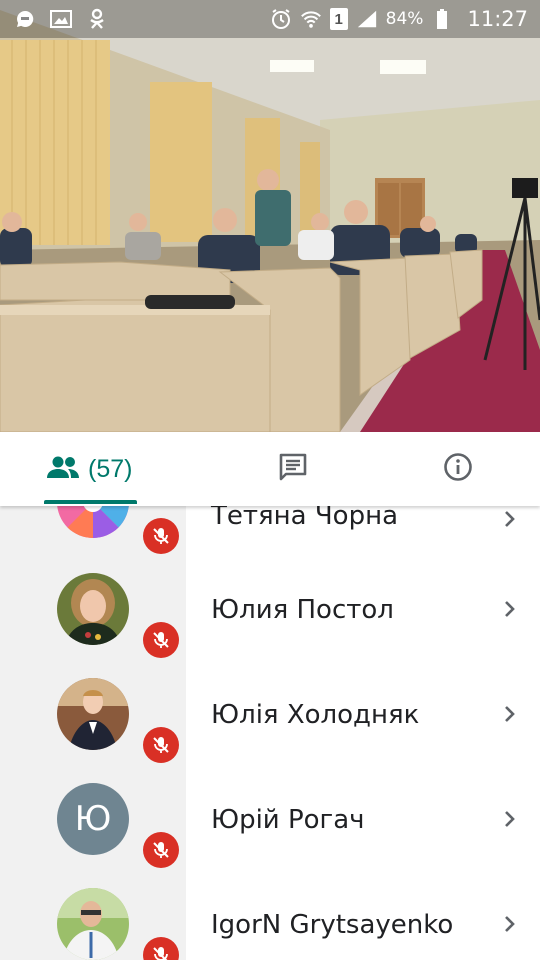  What do you see at coordinates (404, 19) in the screenshot?
I see `battery-percent: 84%` at bounding box center [404, 19].